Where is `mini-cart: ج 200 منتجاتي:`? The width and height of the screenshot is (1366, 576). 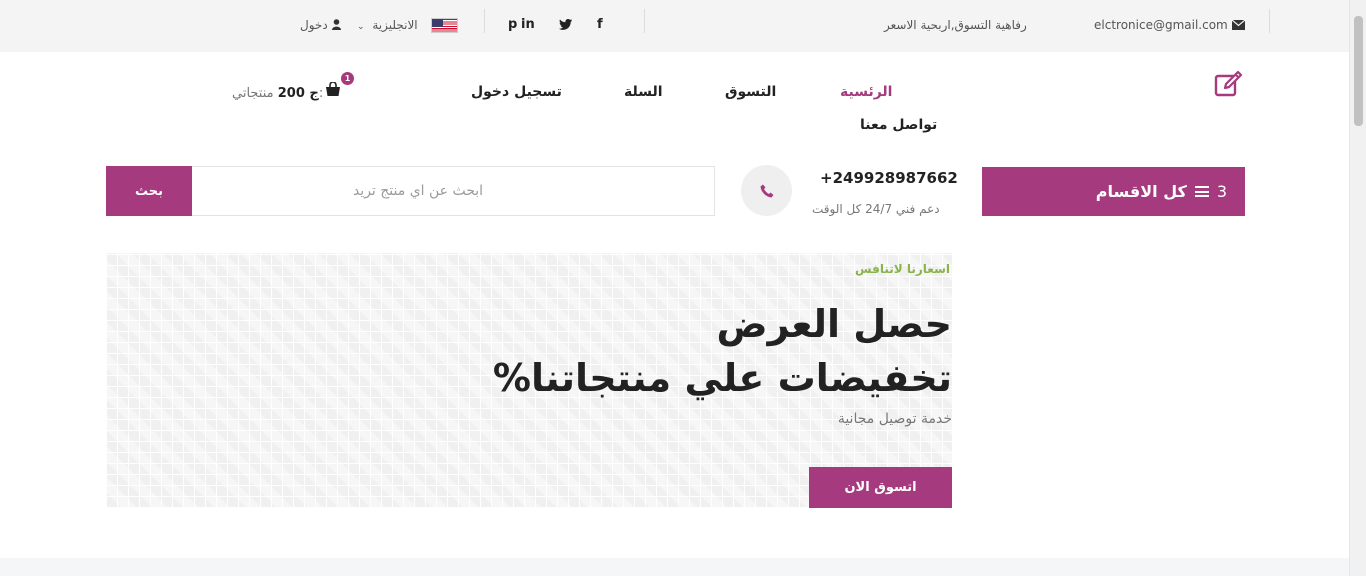 mini-cart: ج 200 منتجاتي: is located at coordinates (286, 91).